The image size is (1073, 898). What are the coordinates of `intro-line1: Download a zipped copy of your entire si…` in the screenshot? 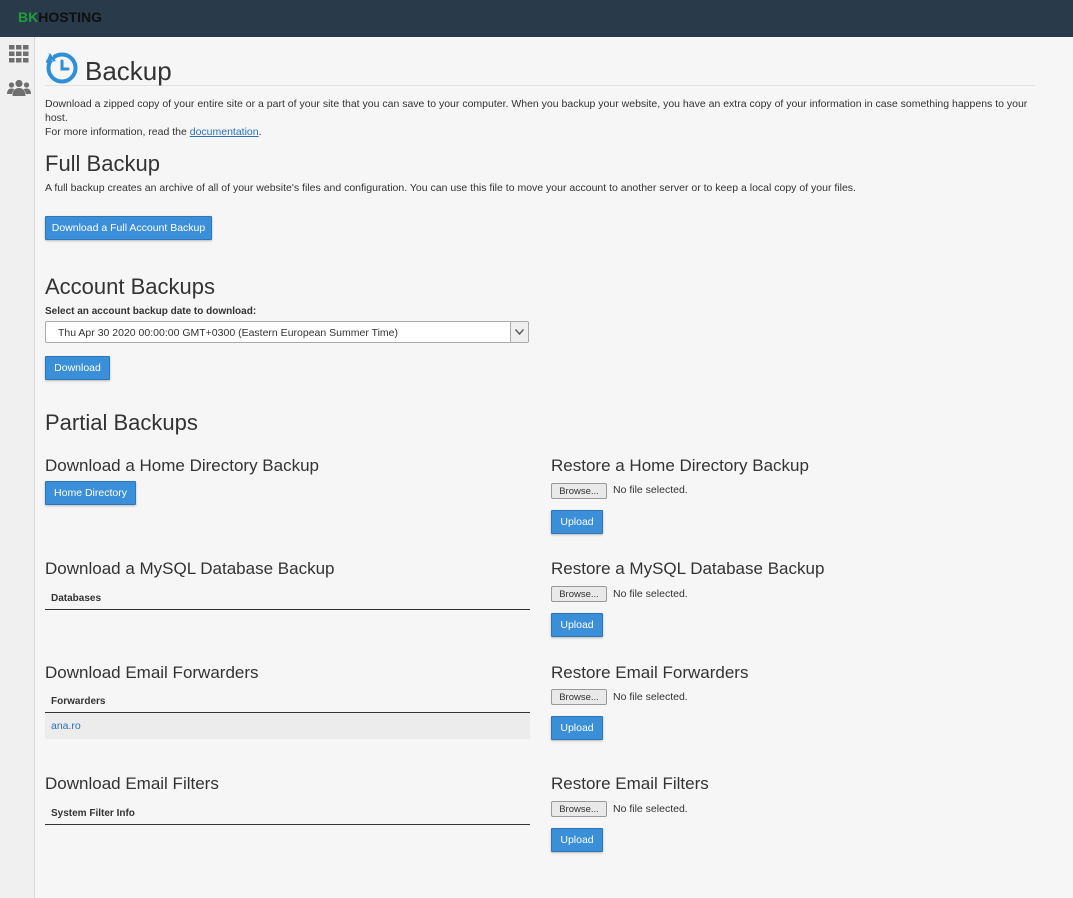 It's located at (536, 111).